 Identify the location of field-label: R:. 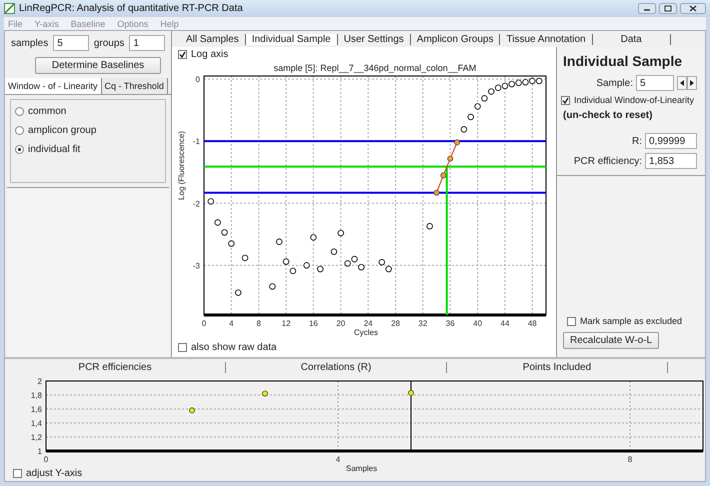
(637, 141).